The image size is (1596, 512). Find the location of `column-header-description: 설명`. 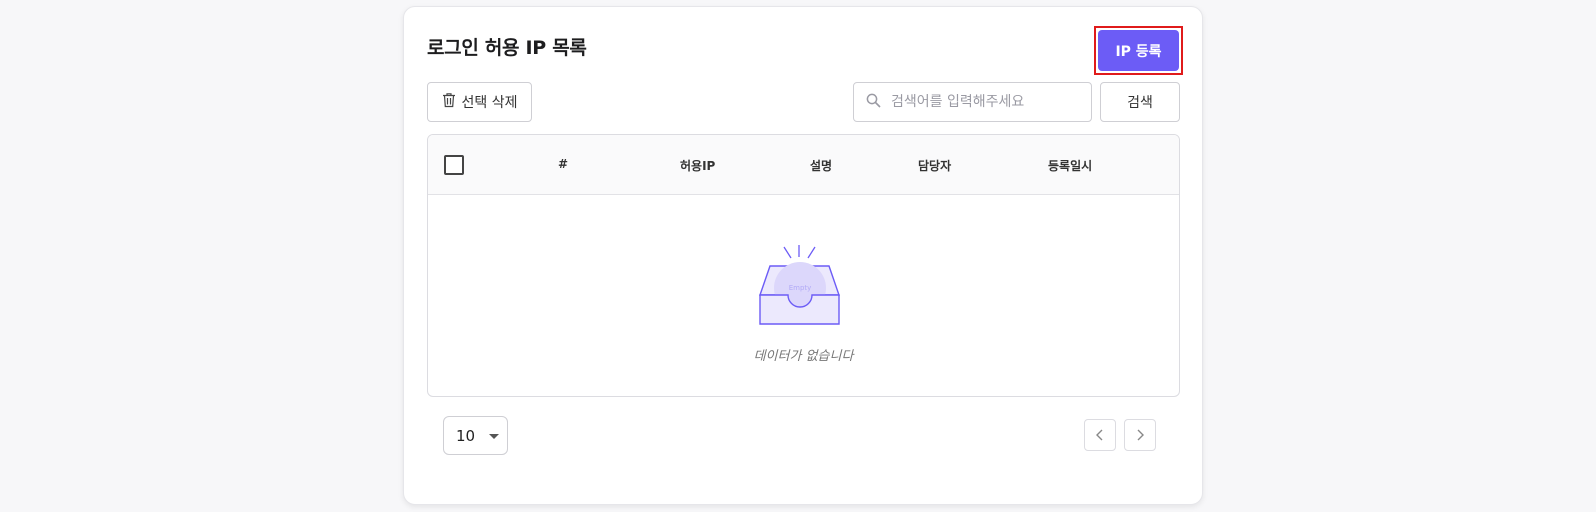

column-header-description: 설명 is located at coordinates (821, 165).